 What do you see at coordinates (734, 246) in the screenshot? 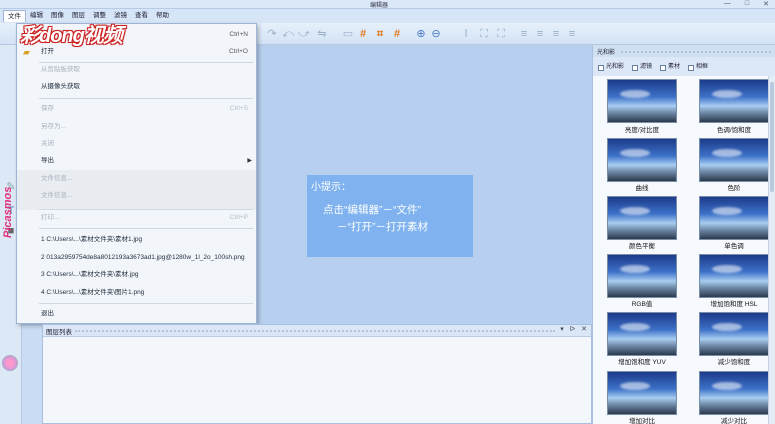
I see `effect-label: 单色调` at bounding box center [734, 246].